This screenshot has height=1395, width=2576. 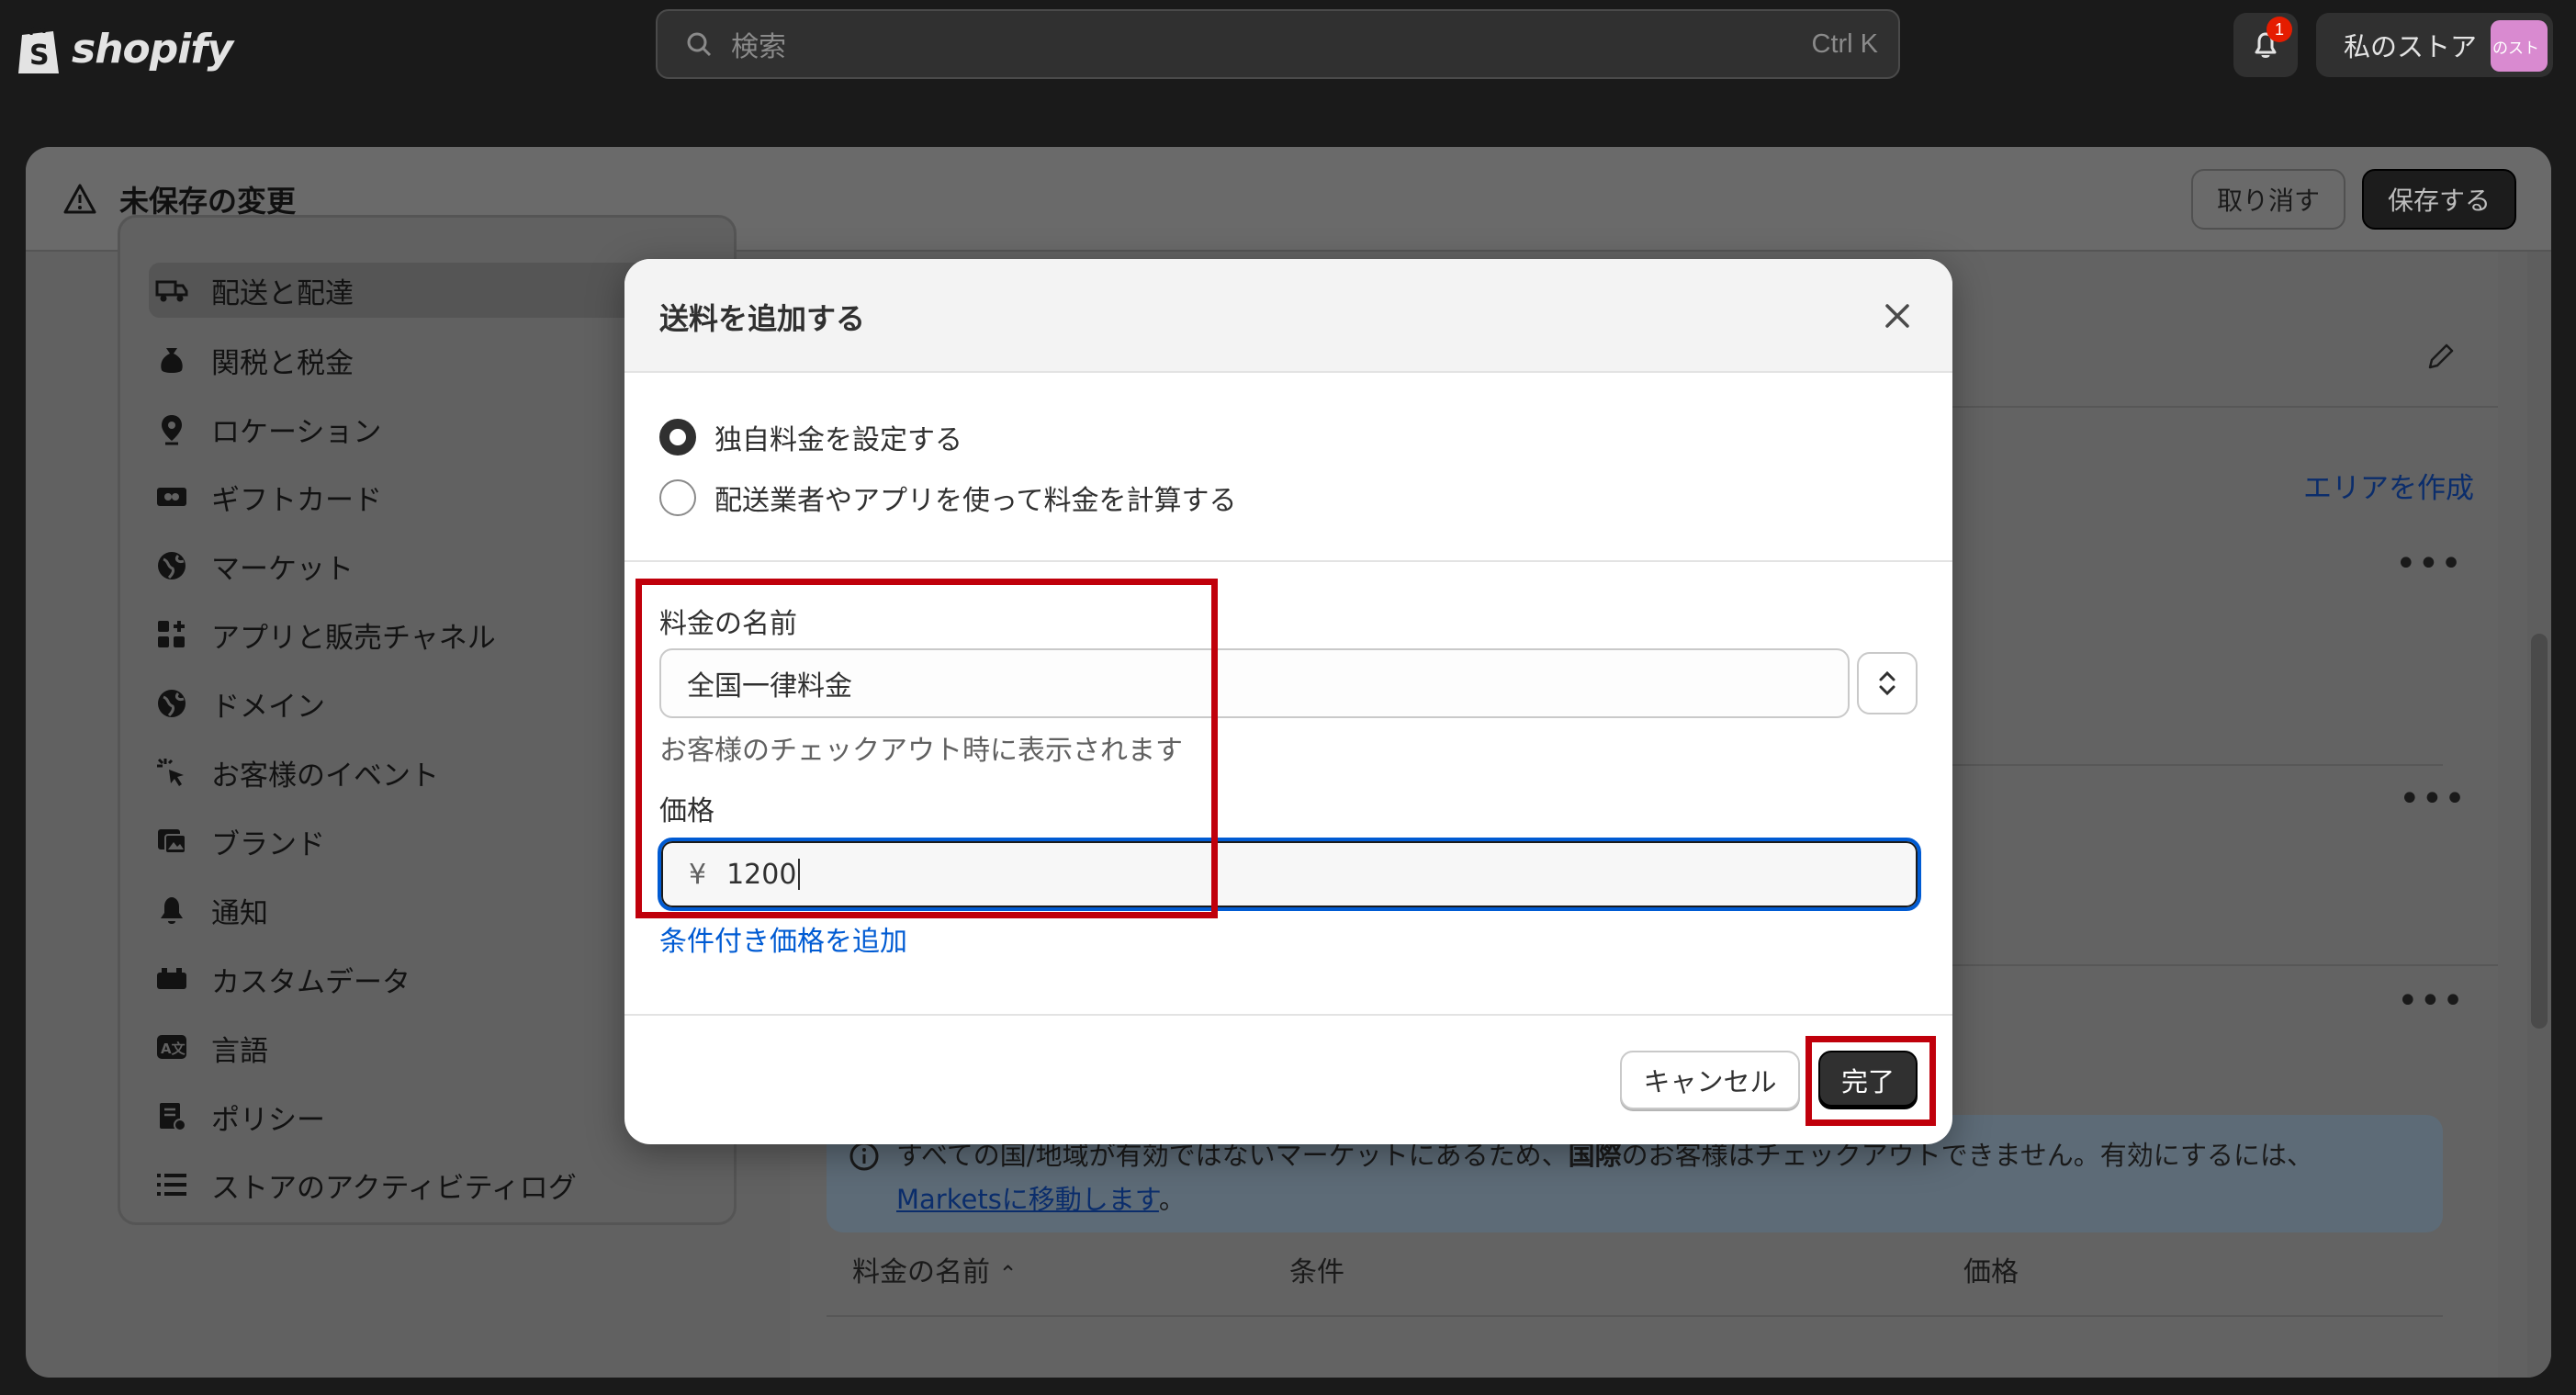 What do you see at coordinates (2265, 45) in the screenshot?
I see `notifications-button: 1` at bounding box center [2265, 45].